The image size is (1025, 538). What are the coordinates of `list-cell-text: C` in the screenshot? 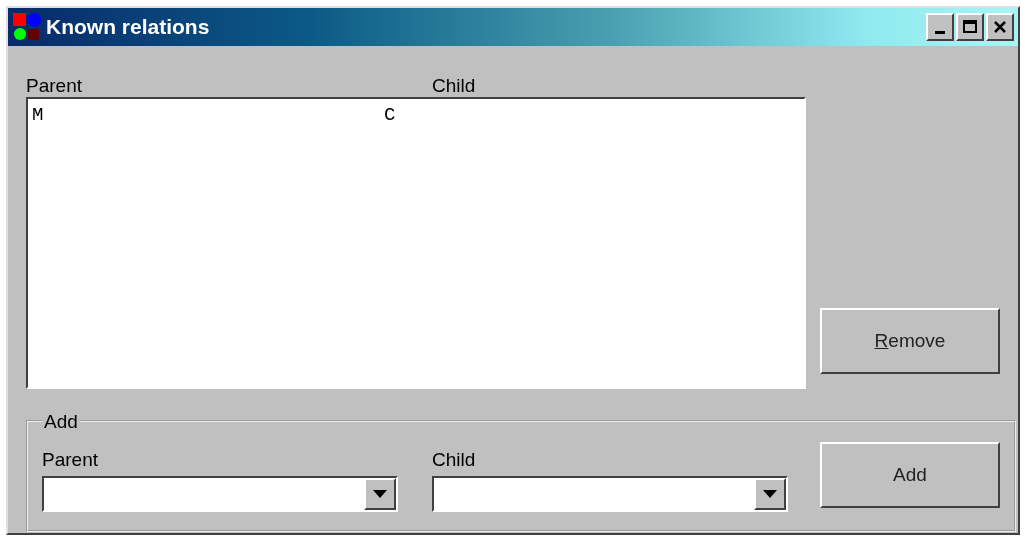 It's located at (390, 115).